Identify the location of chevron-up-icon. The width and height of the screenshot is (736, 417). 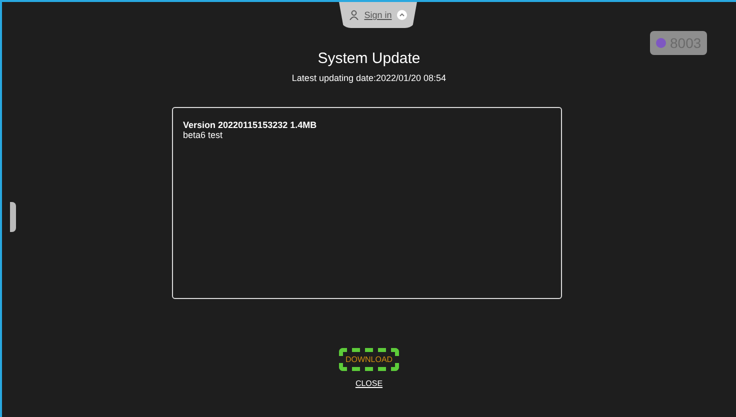
(401, 15).